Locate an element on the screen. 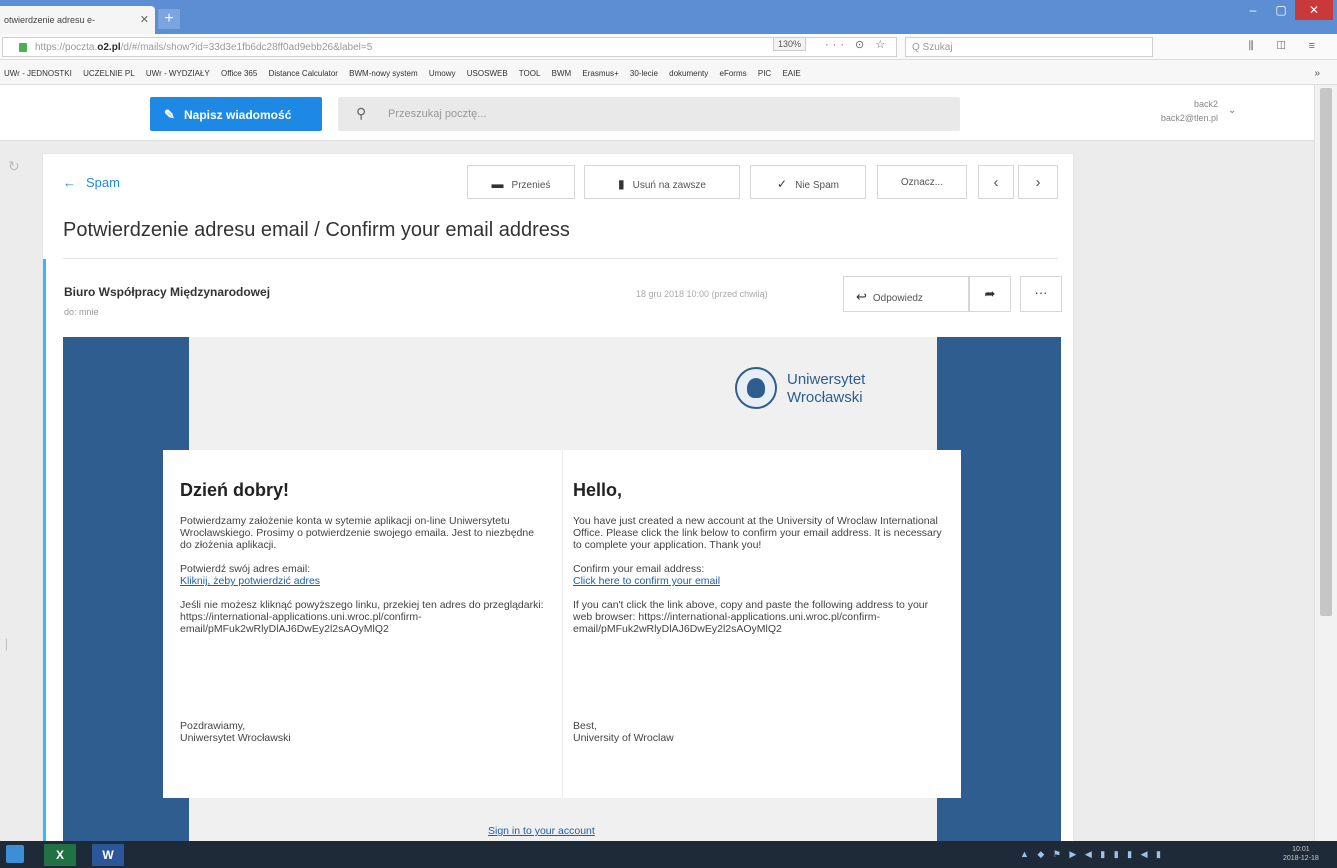 This screenshot has width=1337, height=868. university-logo: Uniwersytet Wrocławski is located at coordinates (815, 393).